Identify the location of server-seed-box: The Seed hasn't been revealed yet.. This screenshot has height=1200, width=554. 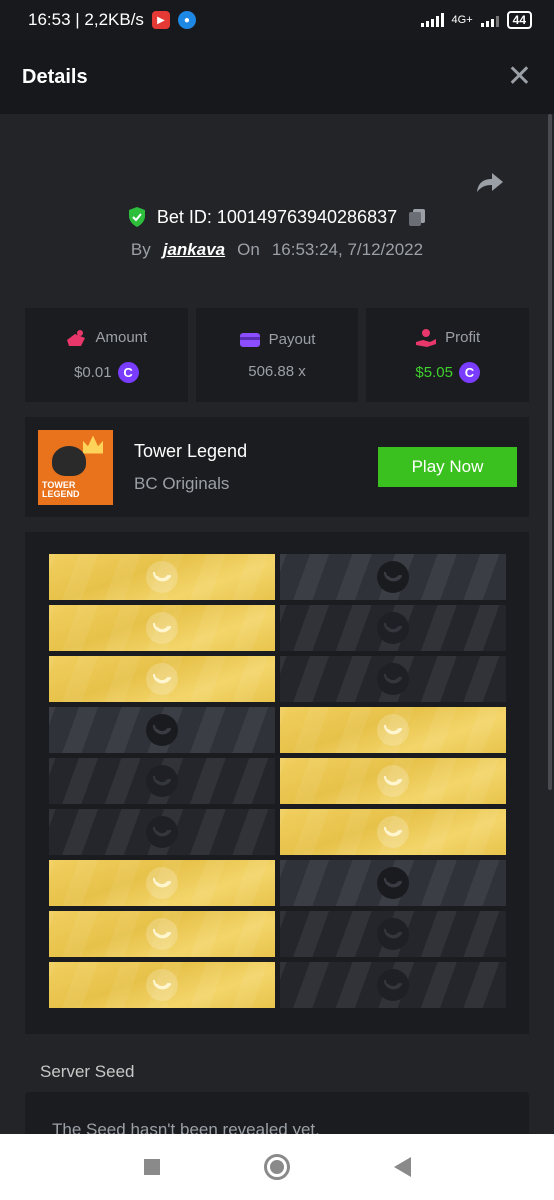
(277, 1113).